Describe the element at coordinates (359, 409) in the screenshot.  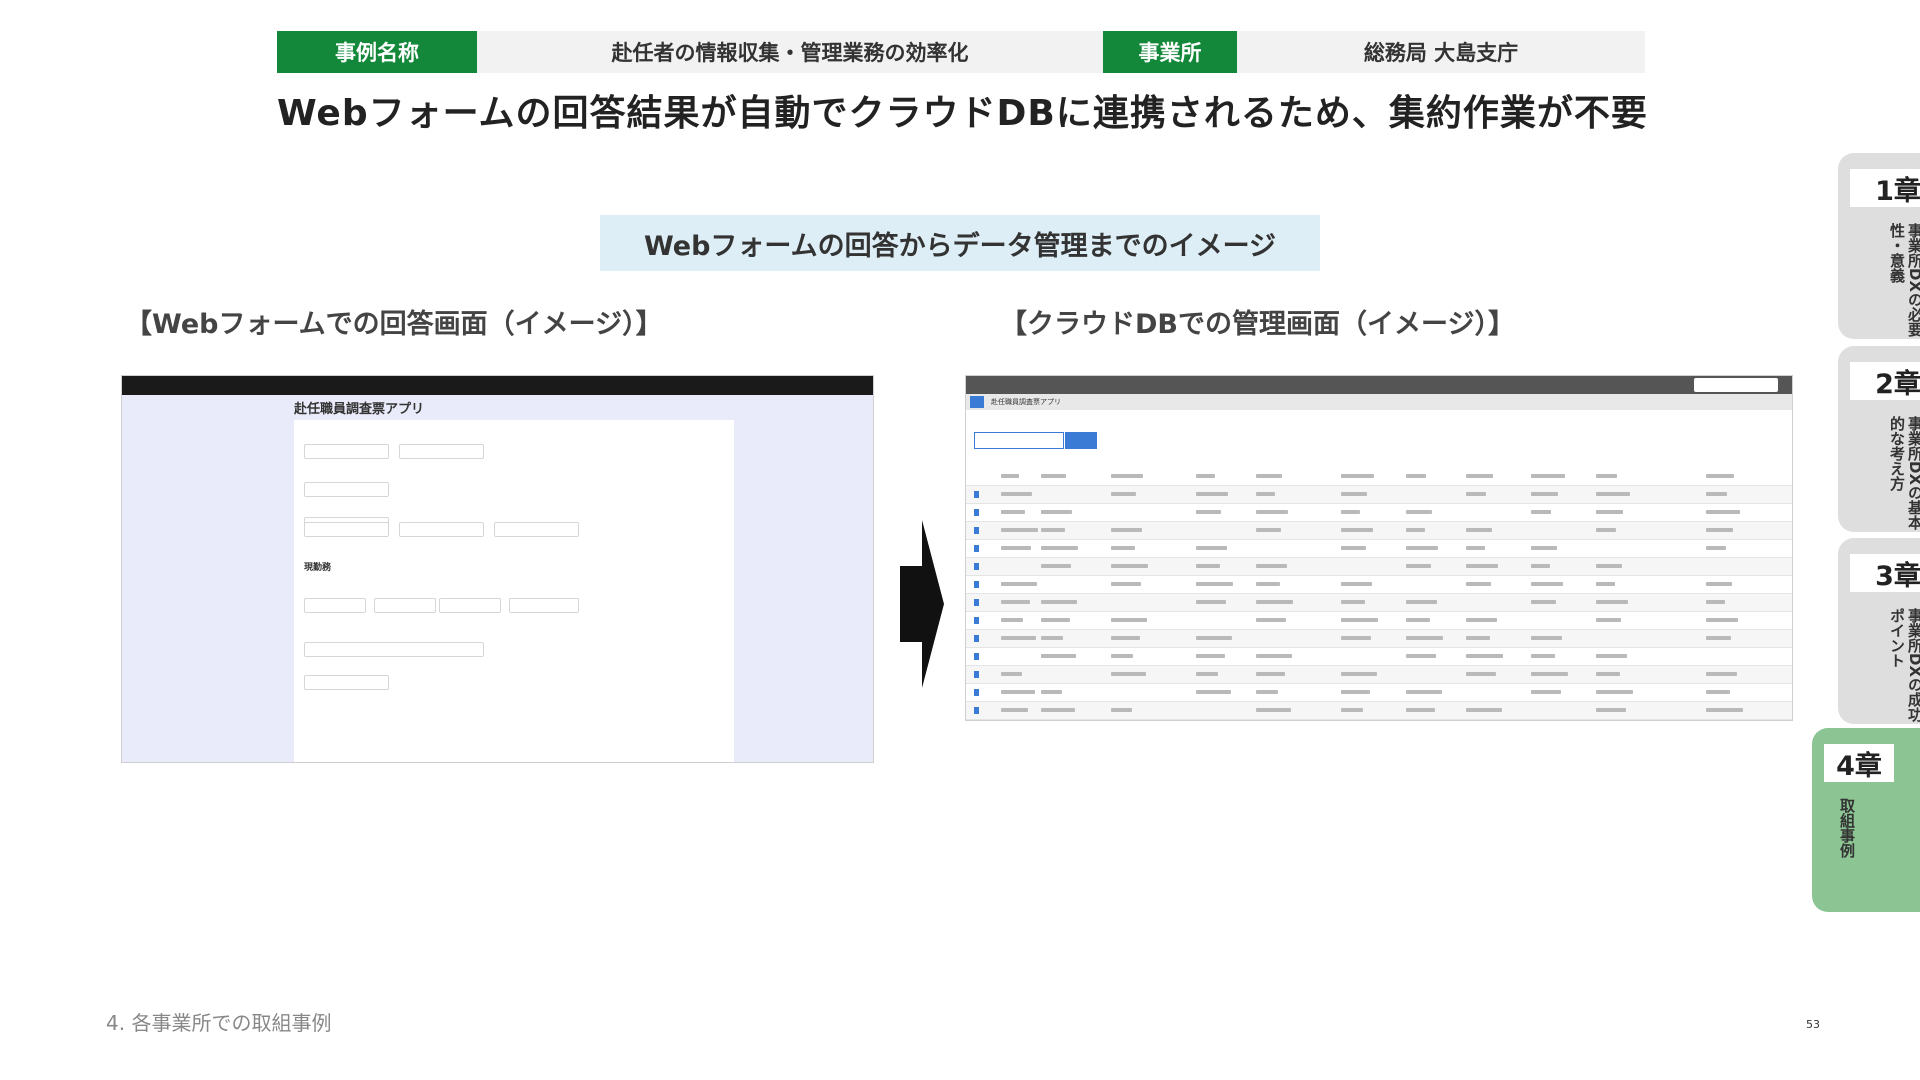
I see `form-app-title: 赴任職員調査票アプリ` at that location.